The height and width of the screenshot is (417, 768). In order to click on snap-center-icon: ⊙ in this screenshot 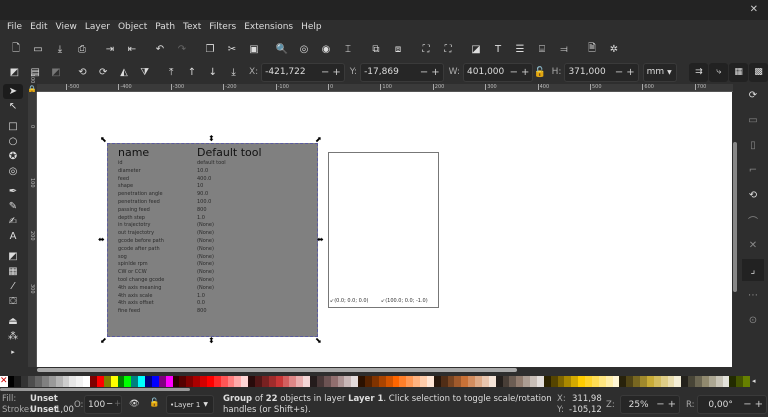, I will do `click(753, 320)`.